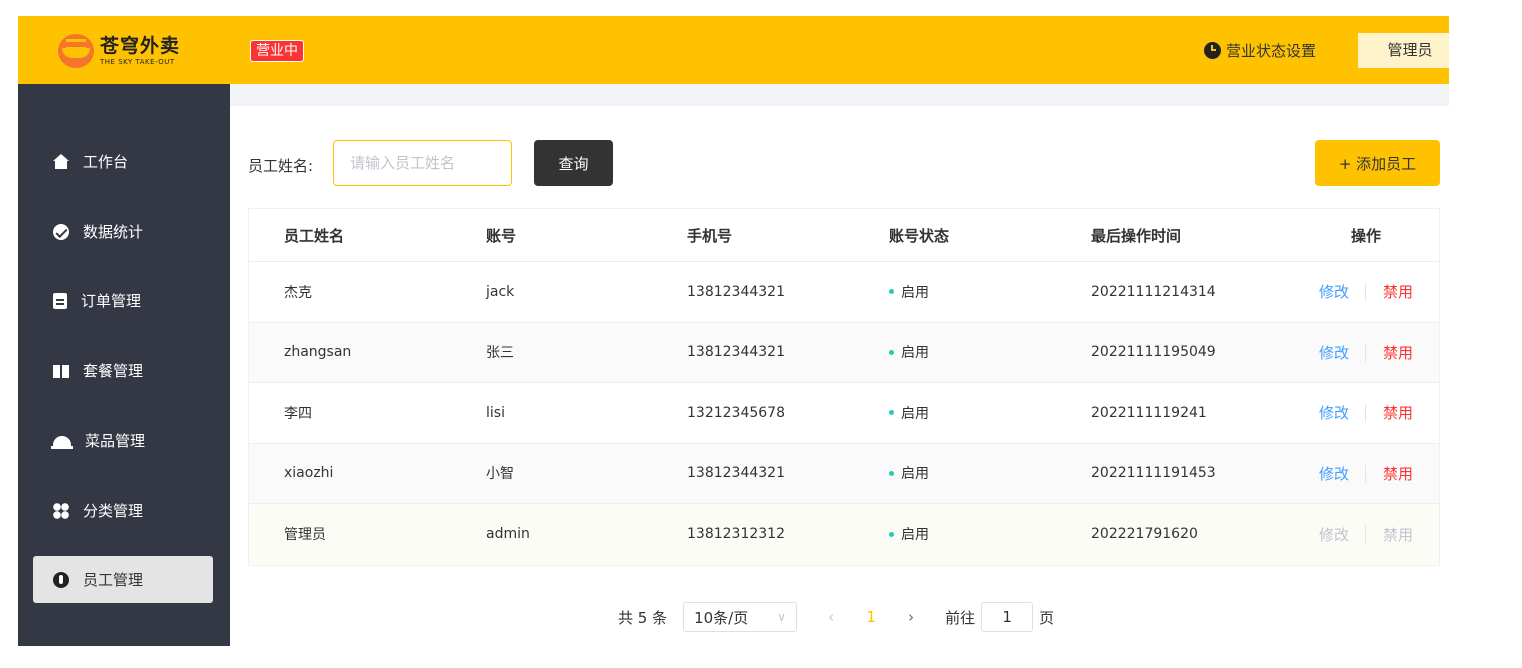 The width and height of the screenshot is (1522, 668). I want to click on disable-link-disabled: 禁用, so click(1398, 534).